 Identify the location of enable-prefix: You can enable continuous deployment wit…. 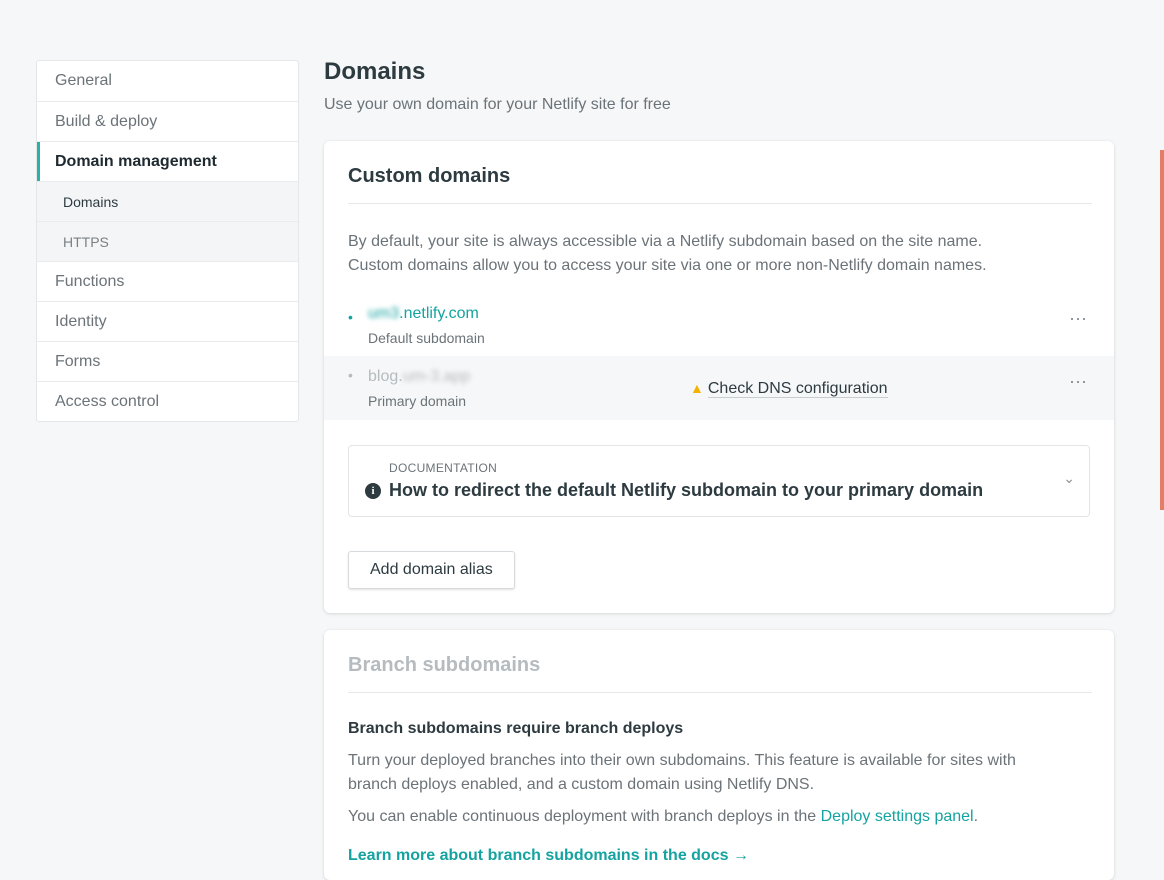
(584, 816).